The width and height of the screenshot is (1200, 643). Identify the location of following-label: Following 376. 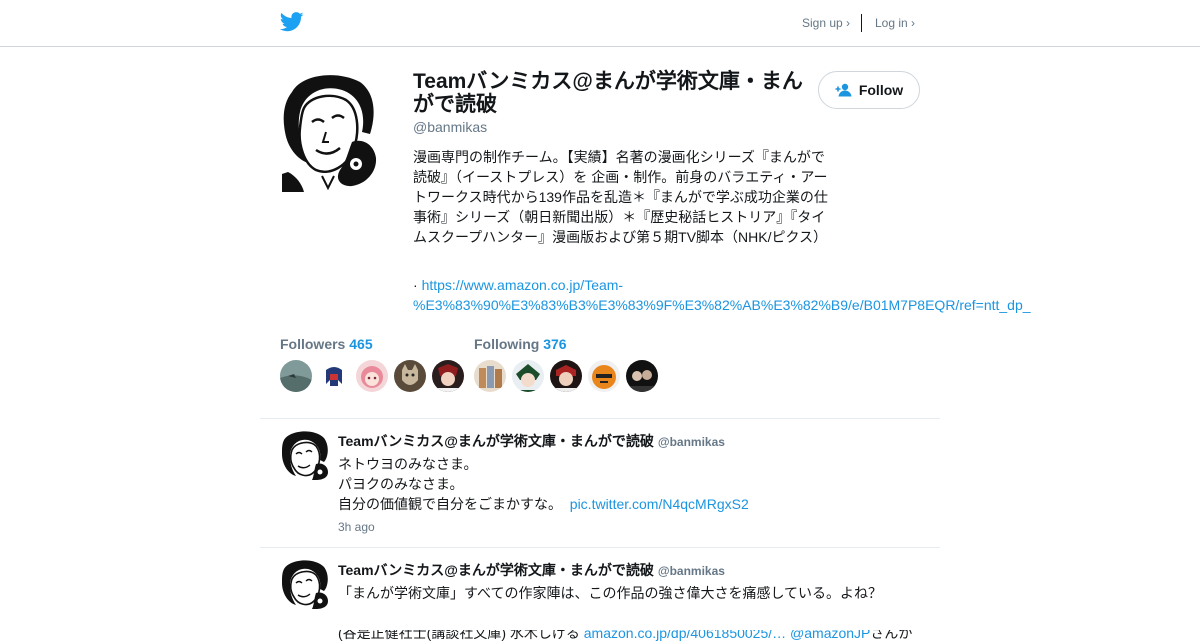
(520, 344).